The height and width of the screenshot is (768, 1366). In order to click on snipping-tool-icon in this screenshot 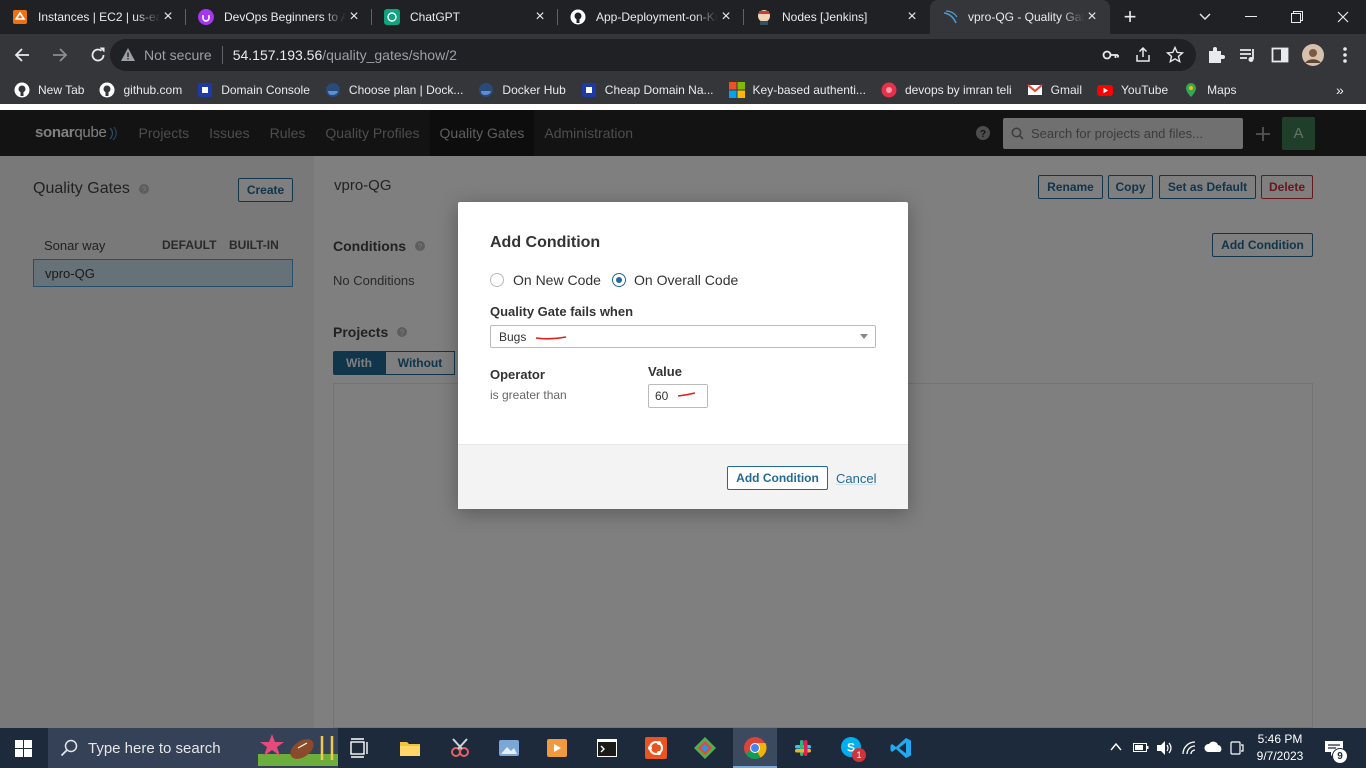, I will do `click(460, 748)`.